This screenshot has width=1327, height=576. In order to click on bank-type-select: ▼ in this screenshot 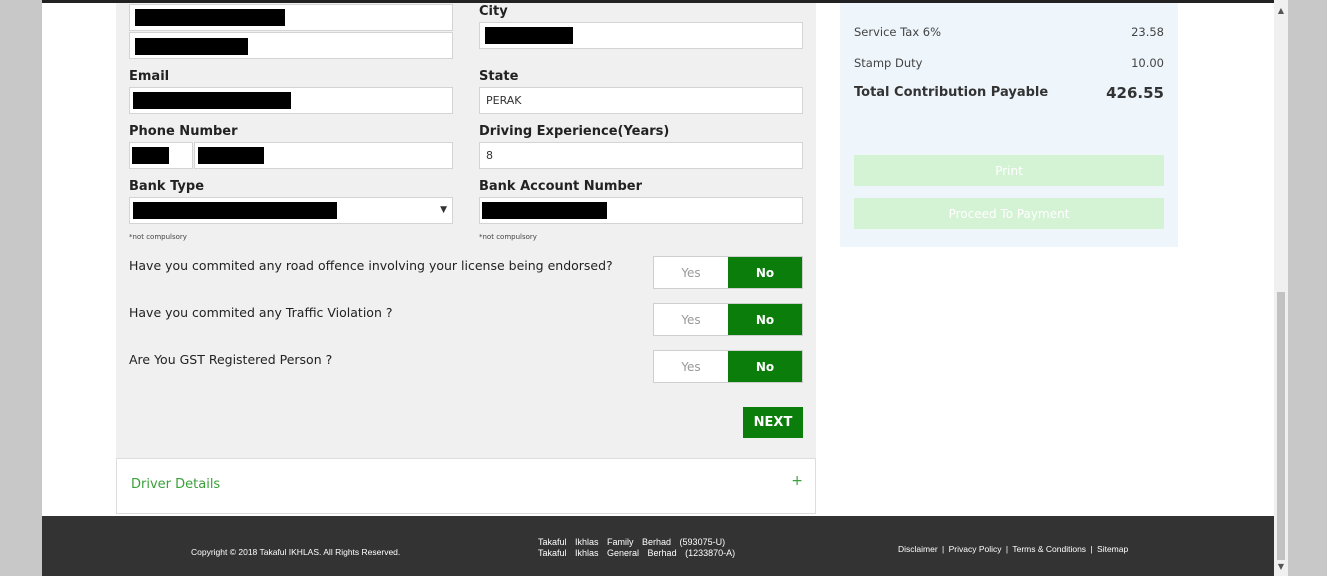, I will do `click(291, 210)`.